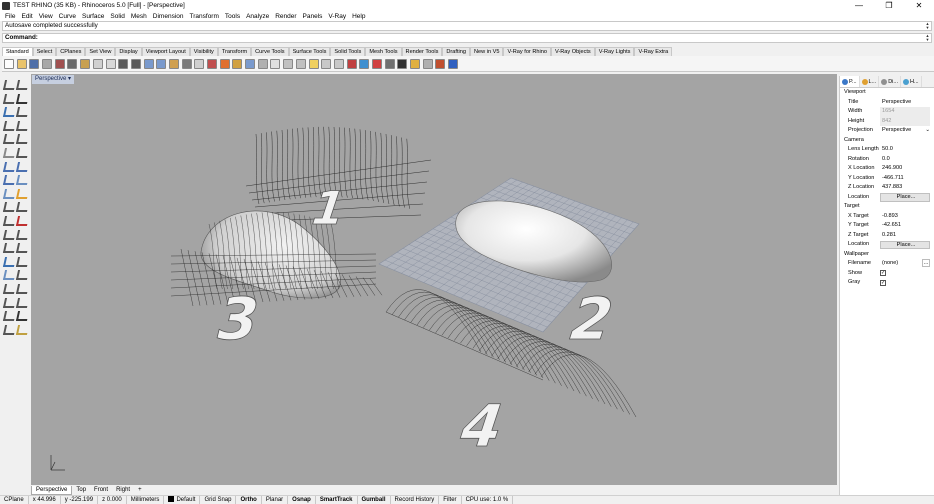 The height and width of the screenshot is (504, 934). I want to click on mirror-icon, so click(9, 302).